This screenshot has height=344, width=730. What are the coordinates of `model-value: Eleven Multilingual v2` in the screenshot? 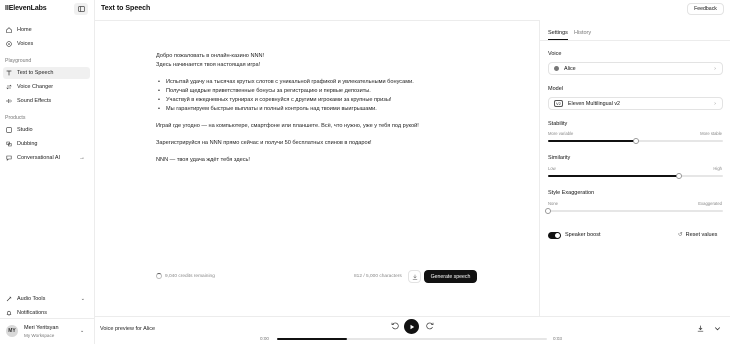 It's located at (594, 103).